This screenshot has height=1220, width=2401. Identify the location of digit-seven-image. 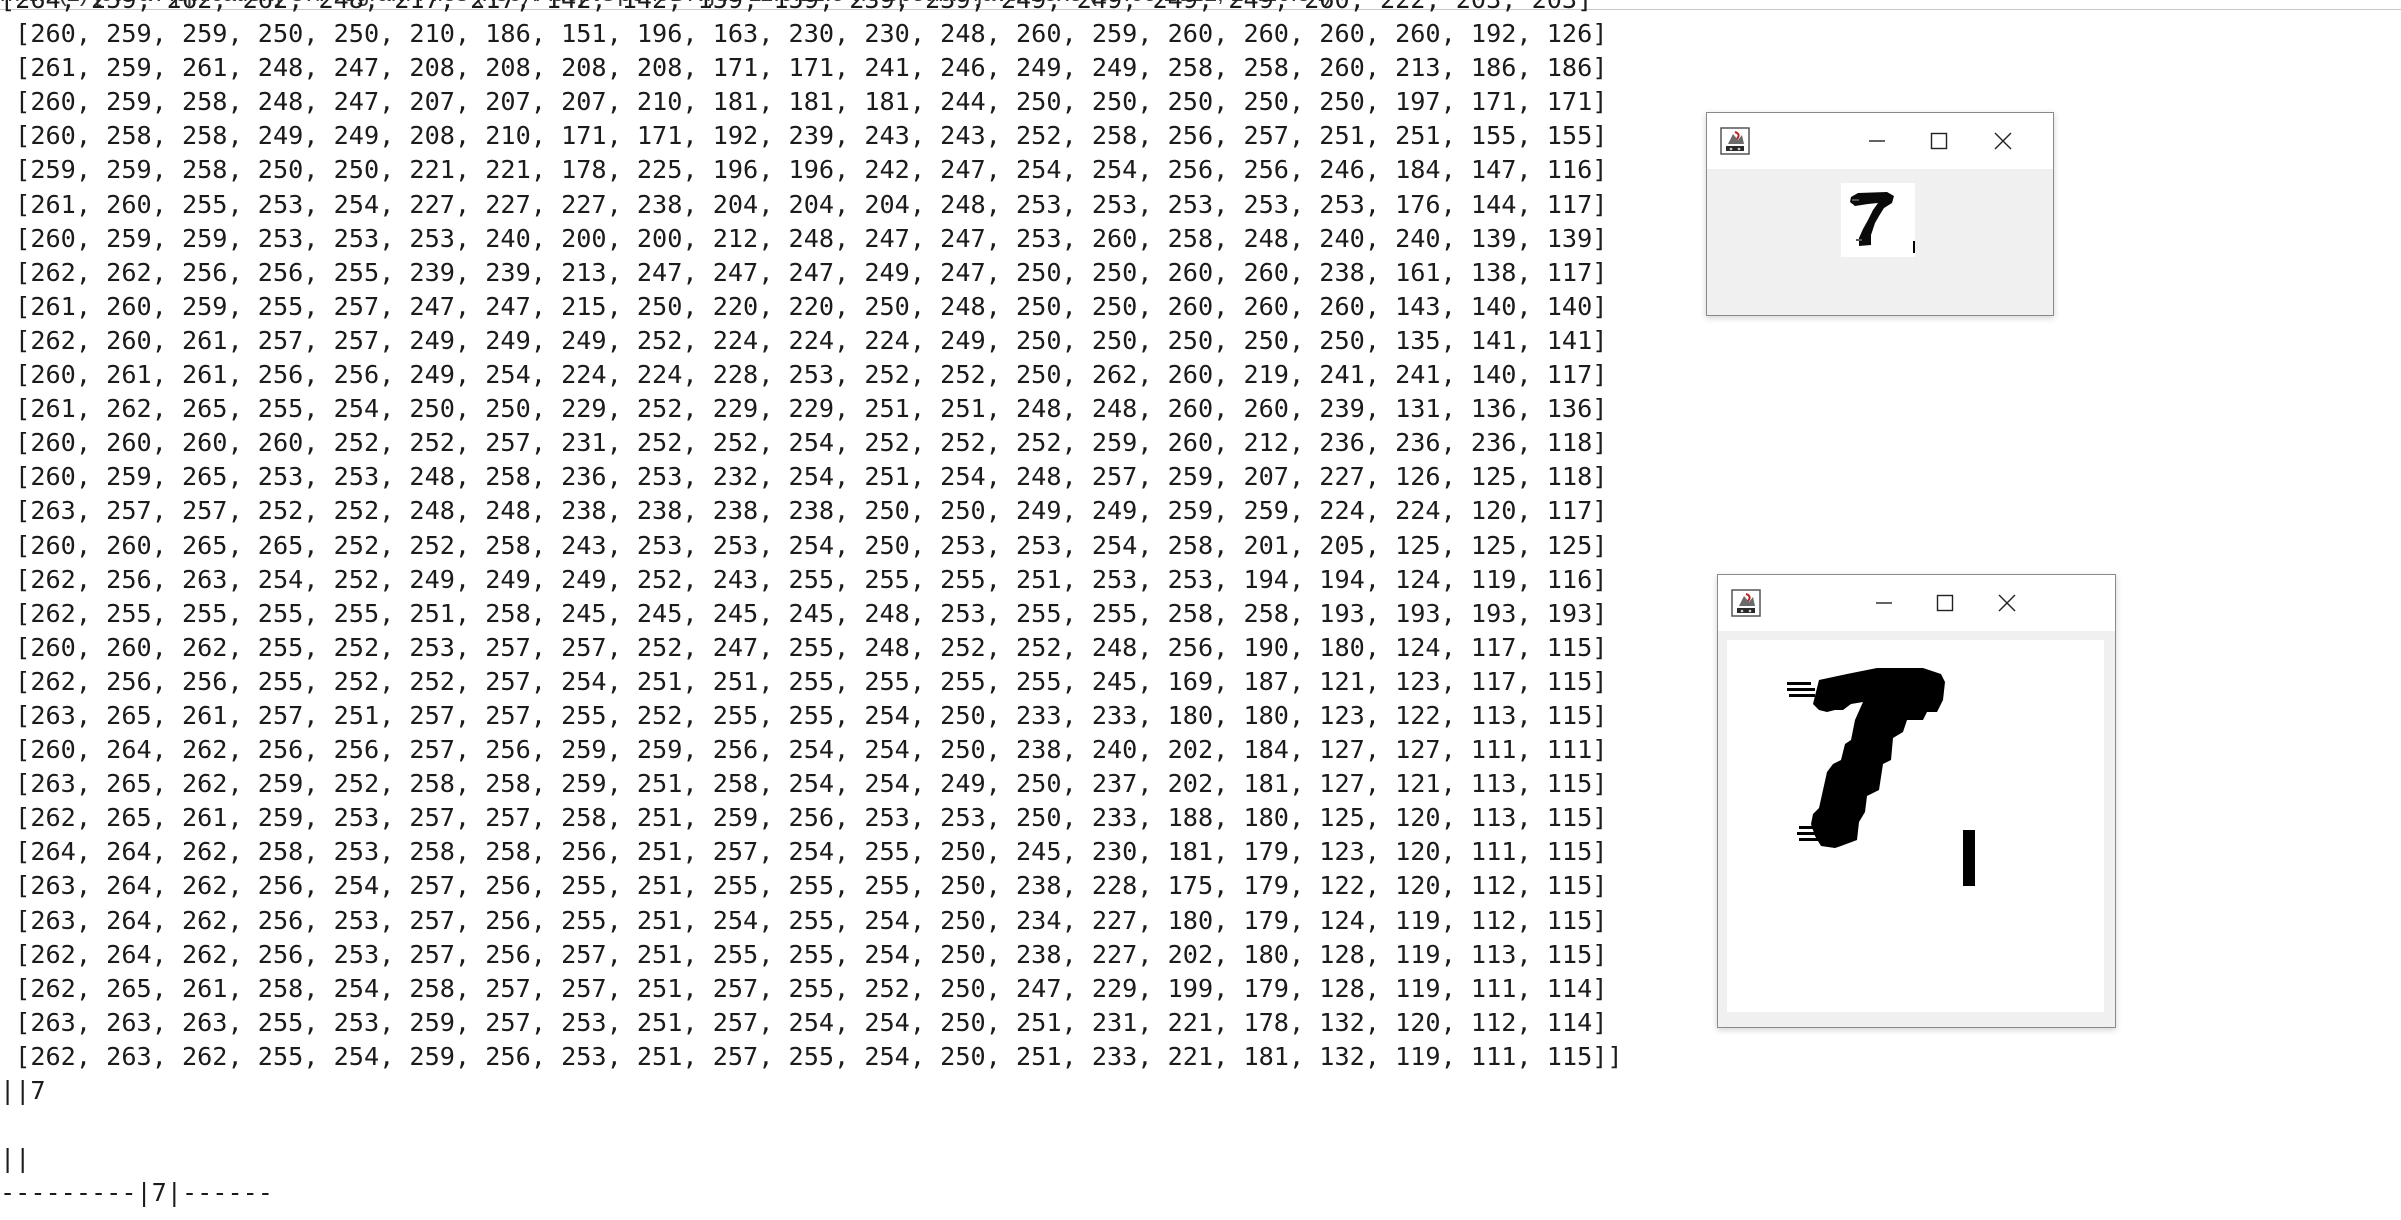
(1882, 222).